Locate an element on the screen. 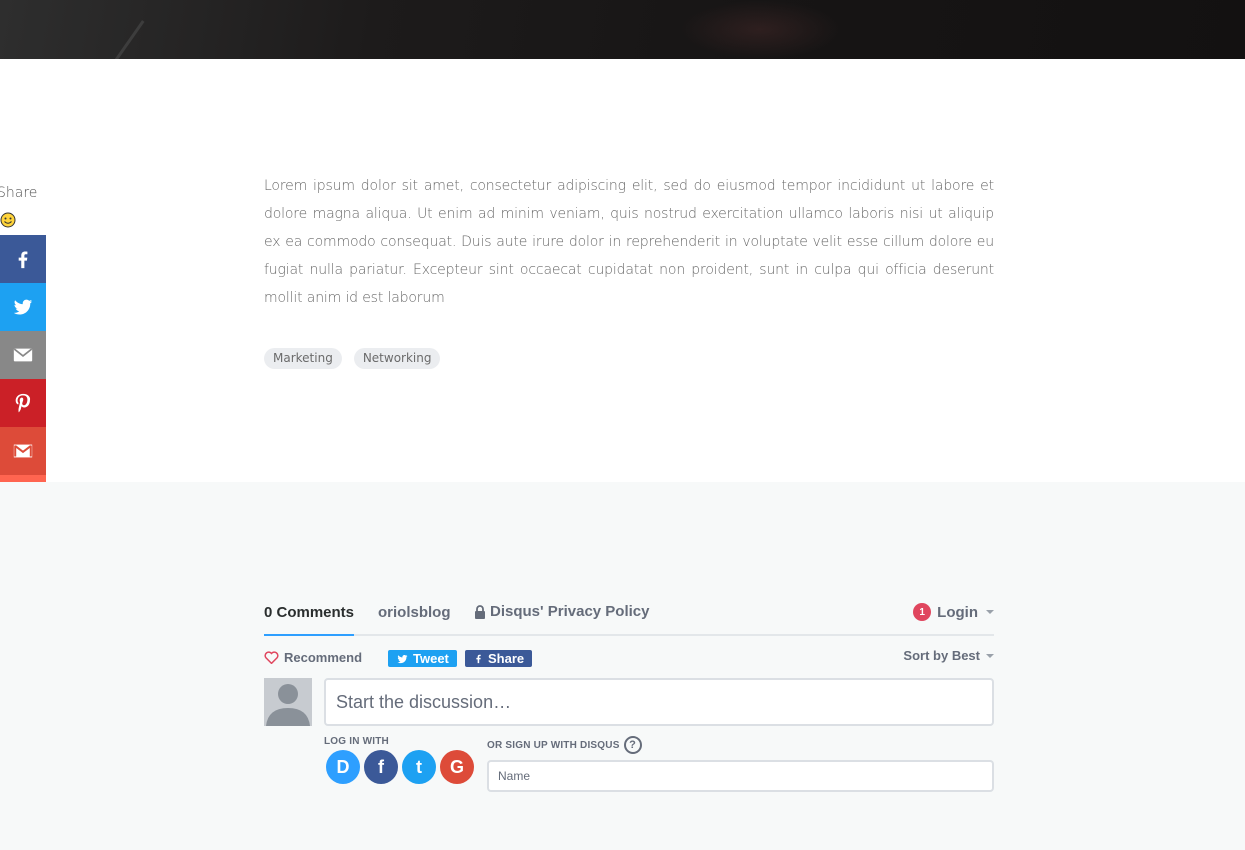 This screenshot has height=850, width=1245. tag-marketing: Marketing is located at coordinates (303, 358).